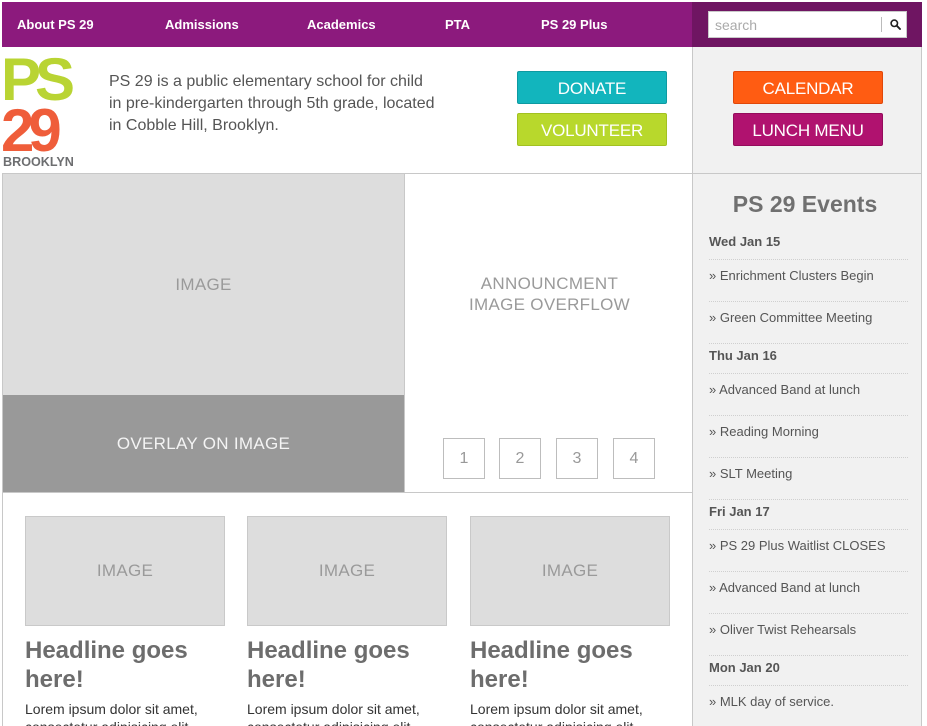 The image size is (927, 726). What do you see at coordinates (592, 129) in the screenshot?
I see `volunteer-button: VOLUNTEER` at bounding box center [592, 129].